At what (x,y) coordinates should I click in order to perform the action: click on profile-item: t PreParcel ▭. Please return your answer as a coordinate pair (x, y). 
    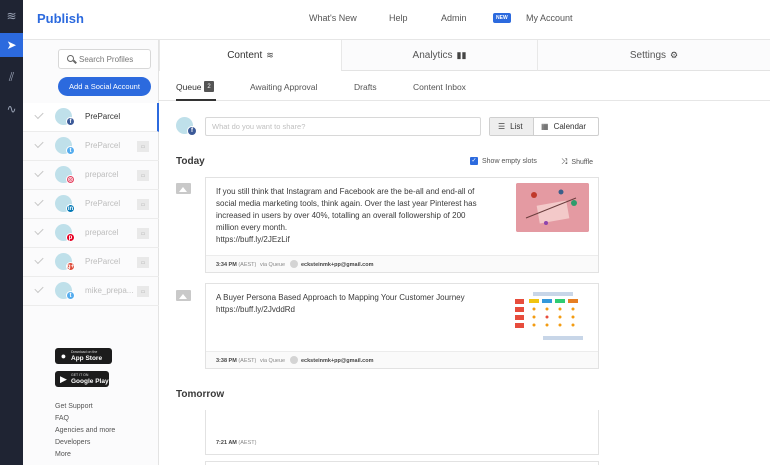
    Looking at the image, I should click on (91, 146).